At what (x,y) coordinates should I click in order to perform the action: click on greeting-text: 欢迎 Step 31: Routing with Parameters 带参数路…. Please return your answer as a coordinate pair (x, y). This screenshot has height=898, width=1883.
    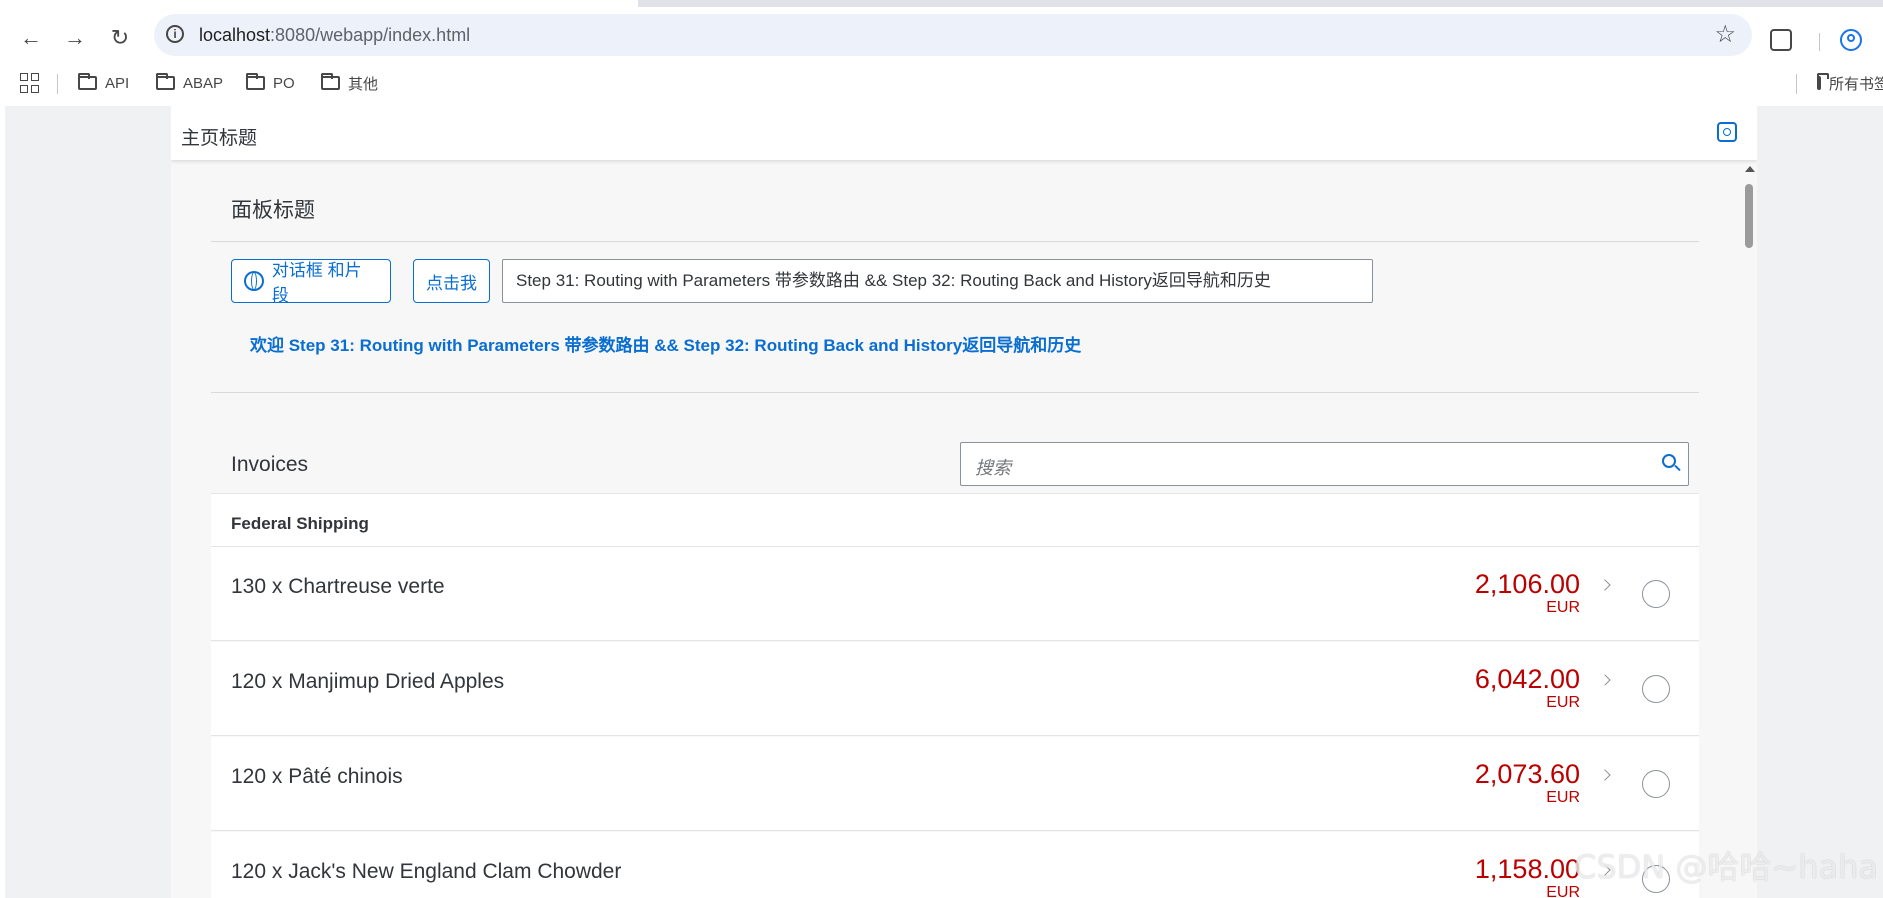
    Looking at the image, I should click on (666, 345).